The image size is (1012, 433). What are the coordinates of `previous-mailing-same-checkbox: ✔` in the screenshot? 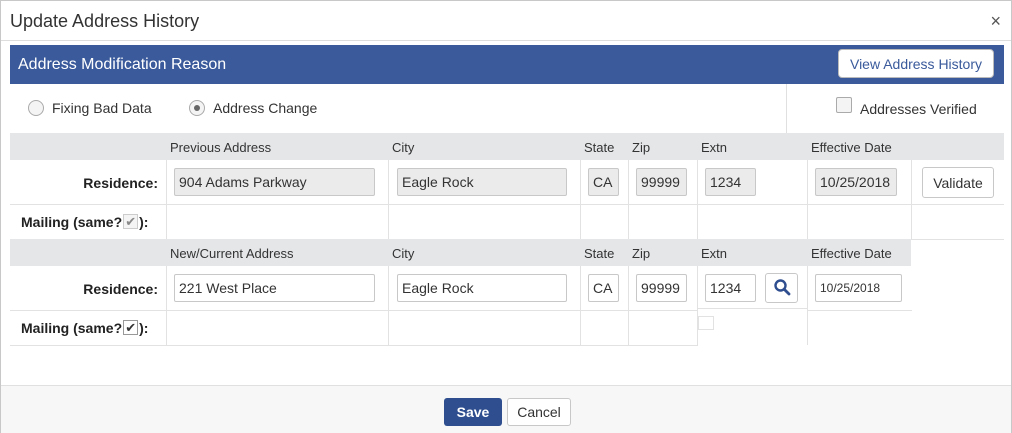 It's located at (131, 221).